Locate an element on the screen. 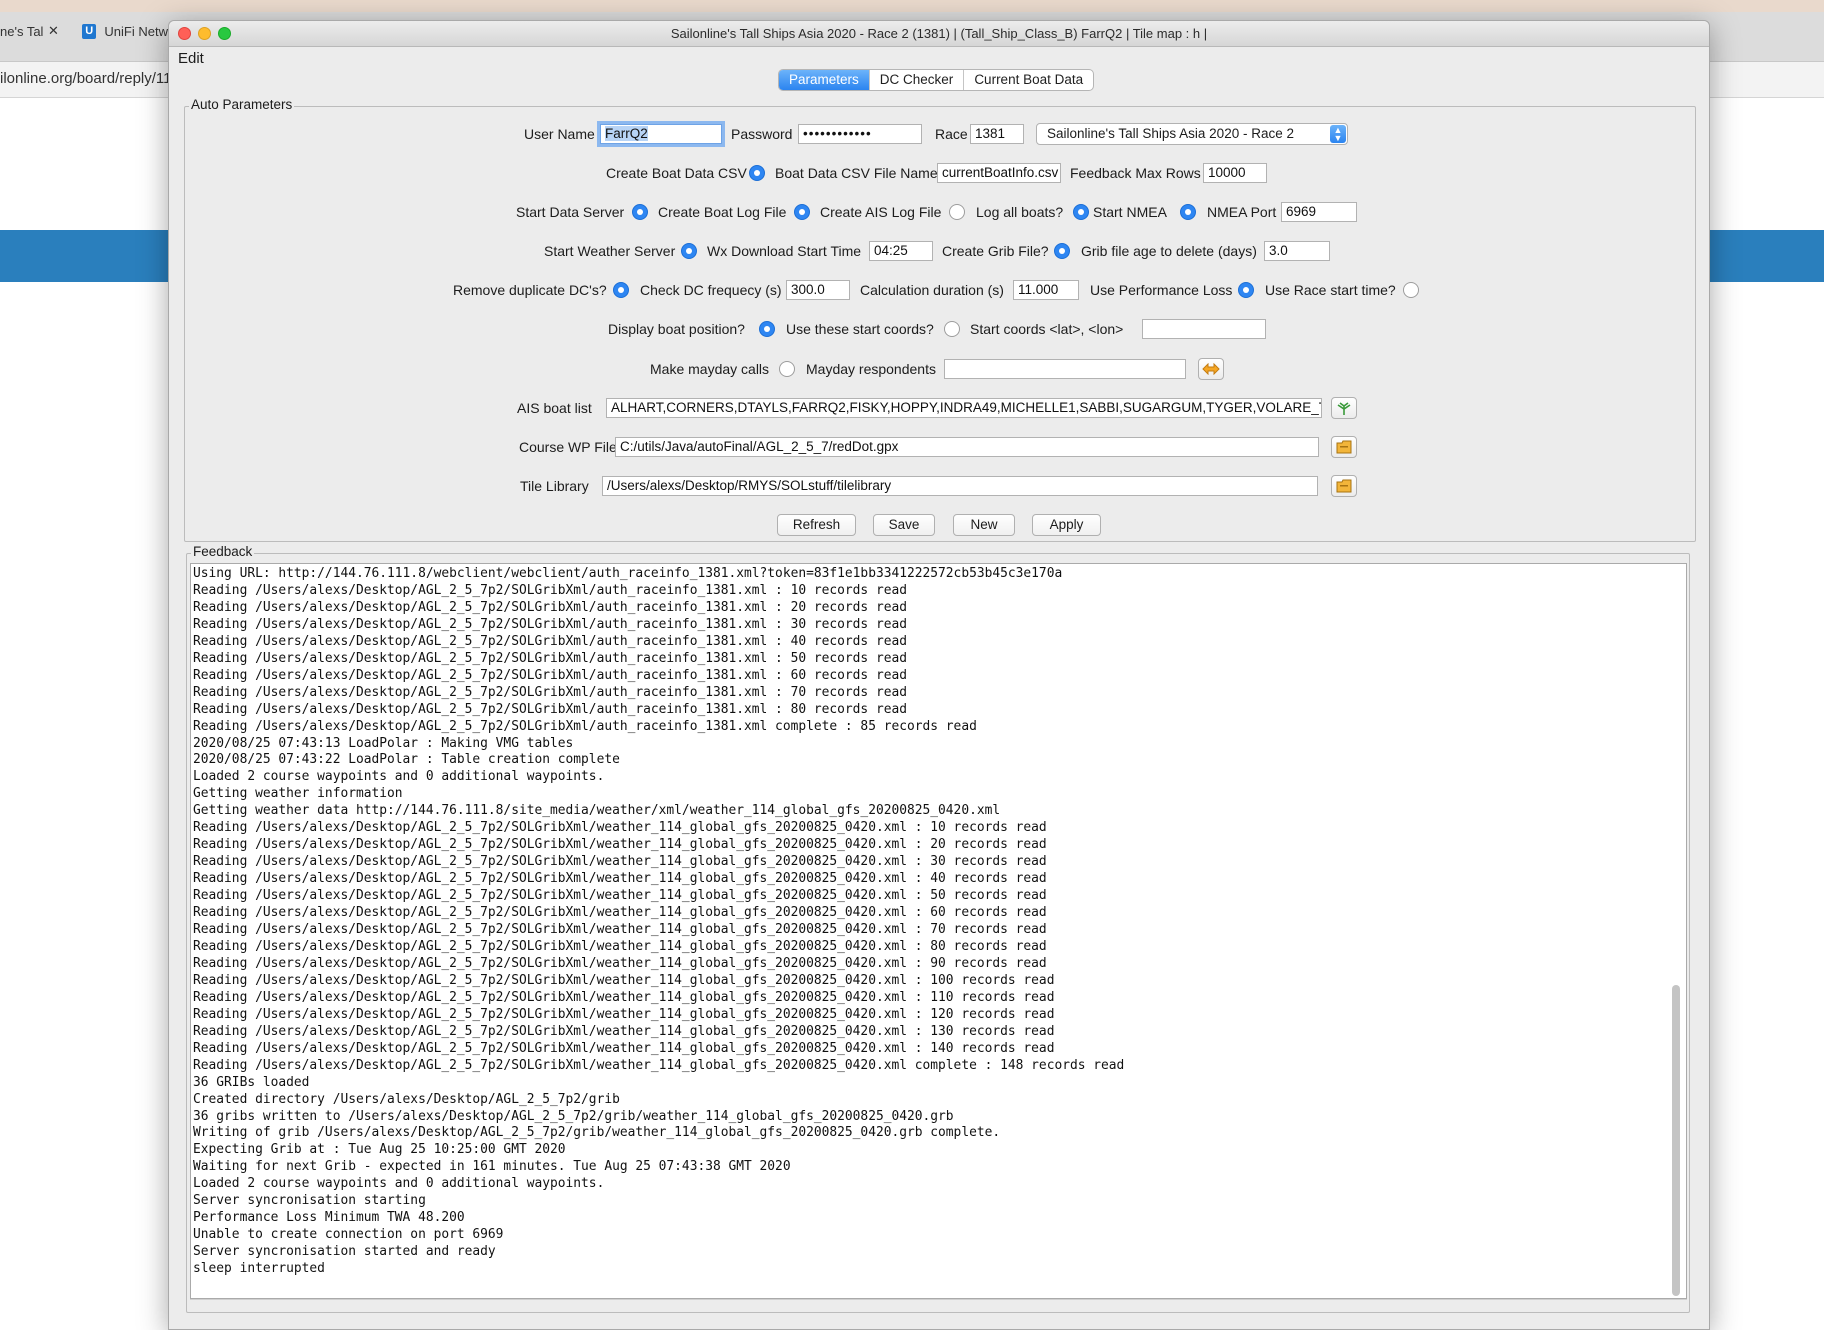  close-icon: ✕ is located at coordinates (55, 31).